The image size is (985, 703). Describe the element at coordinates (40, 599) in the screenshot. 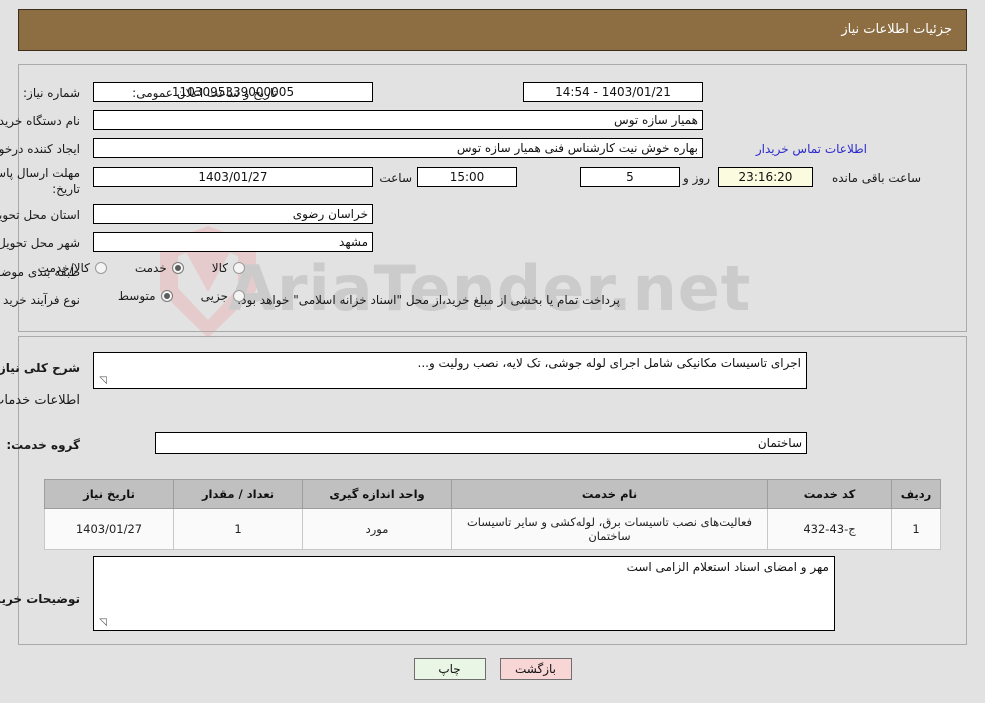

I see `buyer-notes-label: توضیحات خریدار:` at that location.